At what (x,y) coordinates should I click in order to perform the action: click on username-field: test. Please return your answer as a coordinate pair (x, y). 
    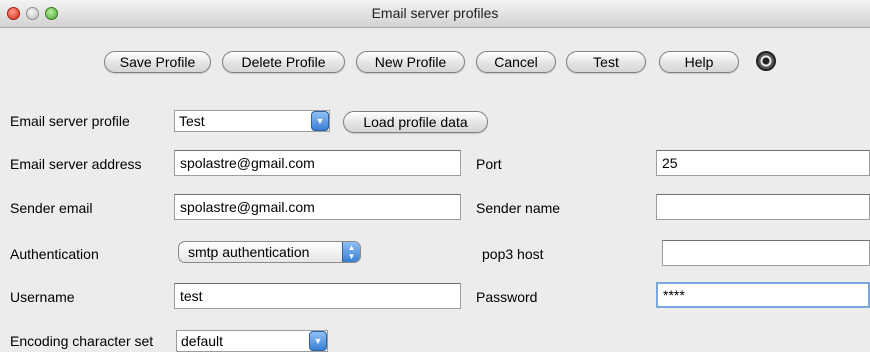
    Looking at the image, I should click on (317, 296).